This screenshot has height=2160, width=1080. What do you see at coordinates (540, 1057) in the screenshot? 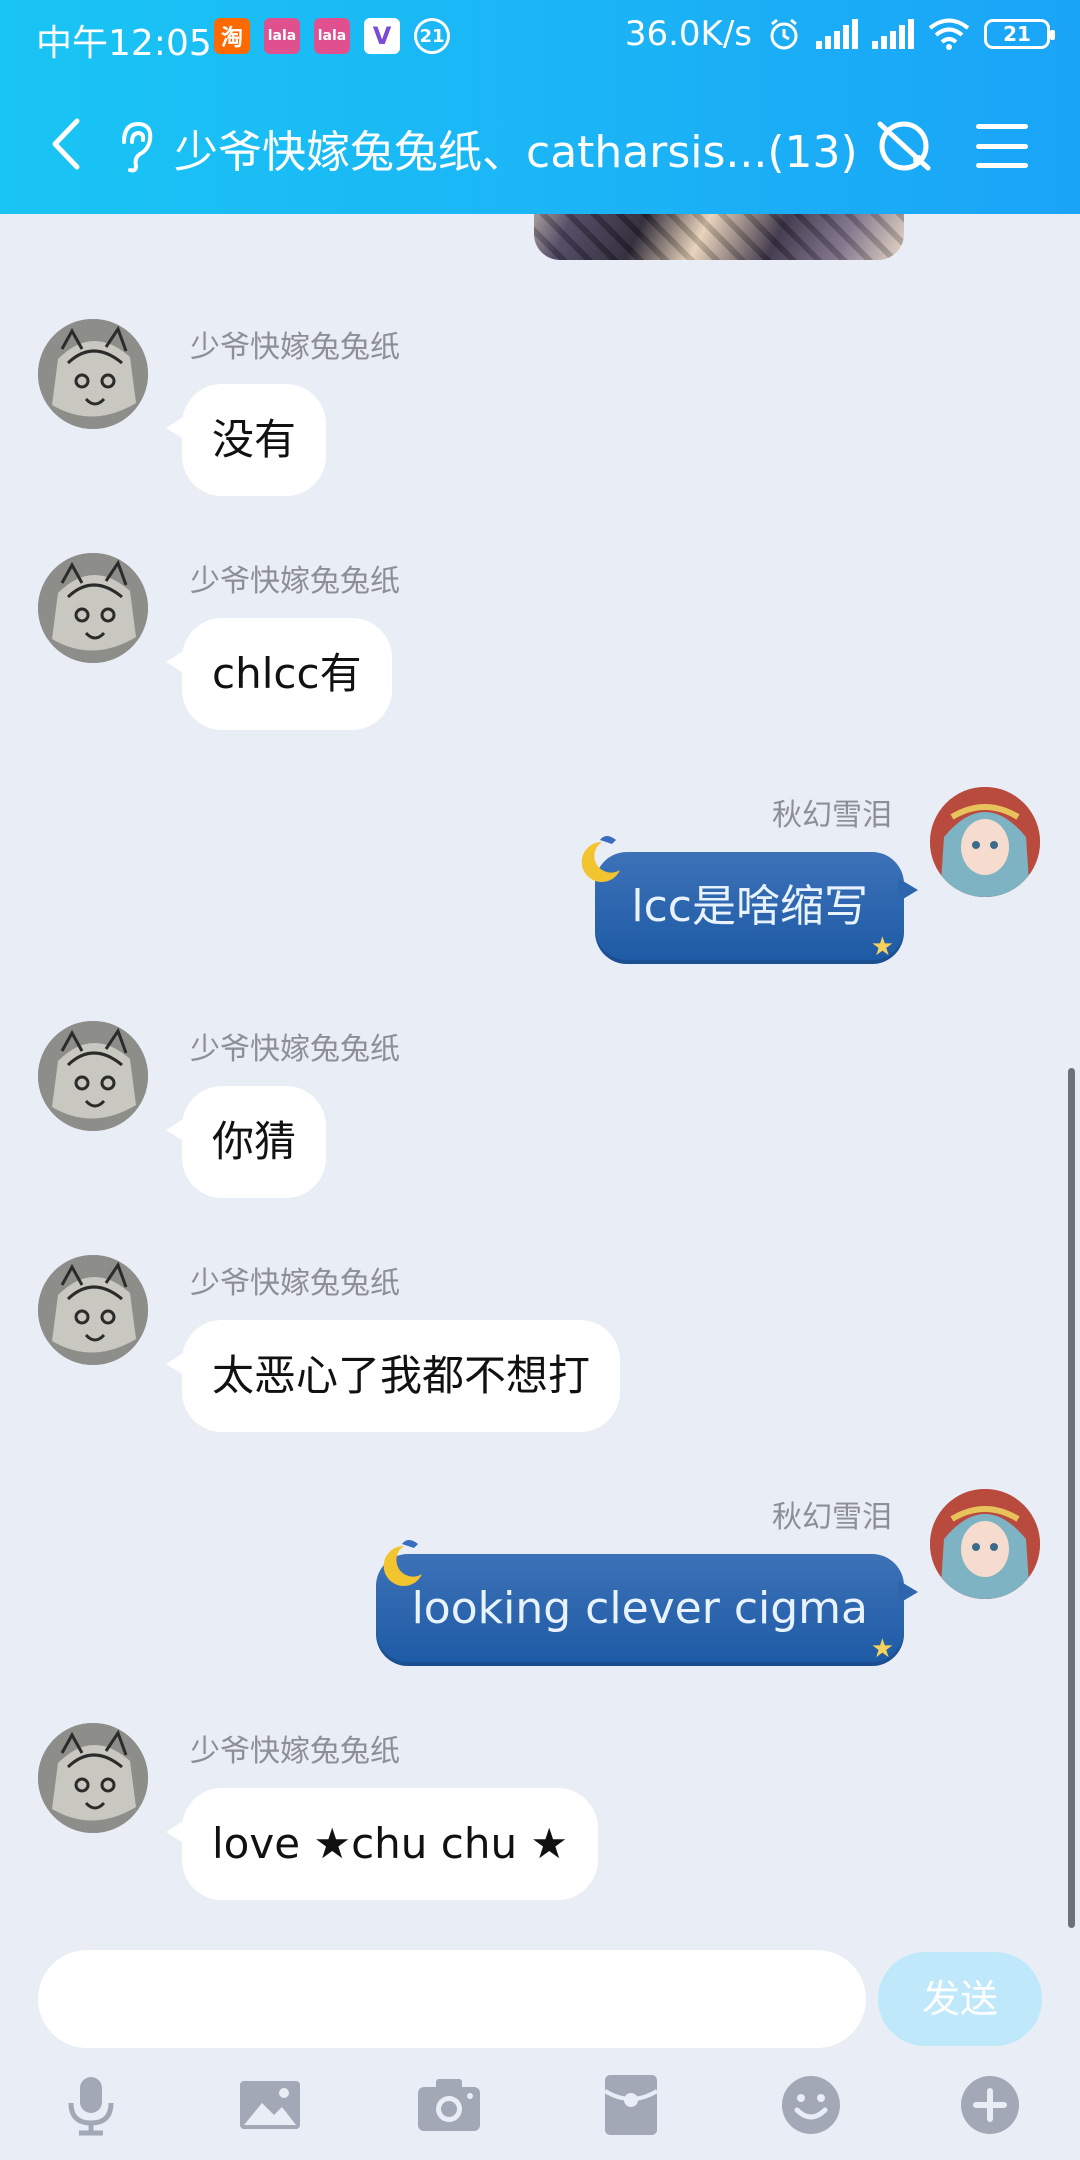
I see `message-item: 少爷快嫁兔兔纸 你猜` at bounding box center [540, 1057].